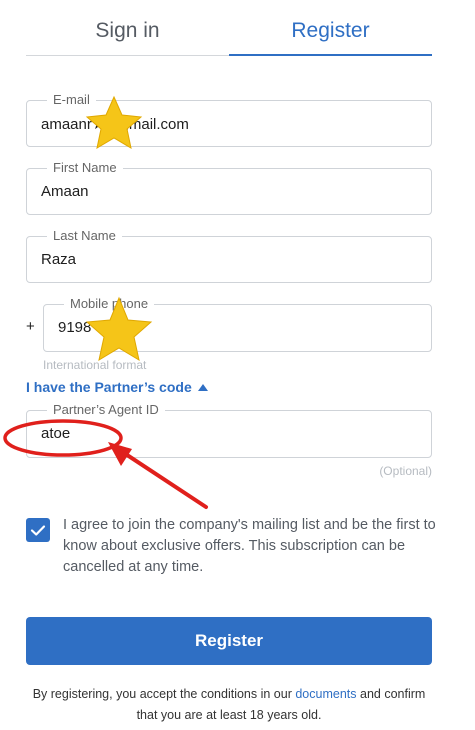 This screenshot has height=730, width=475. I want to click on caret-up-icon, so click(202, 387).